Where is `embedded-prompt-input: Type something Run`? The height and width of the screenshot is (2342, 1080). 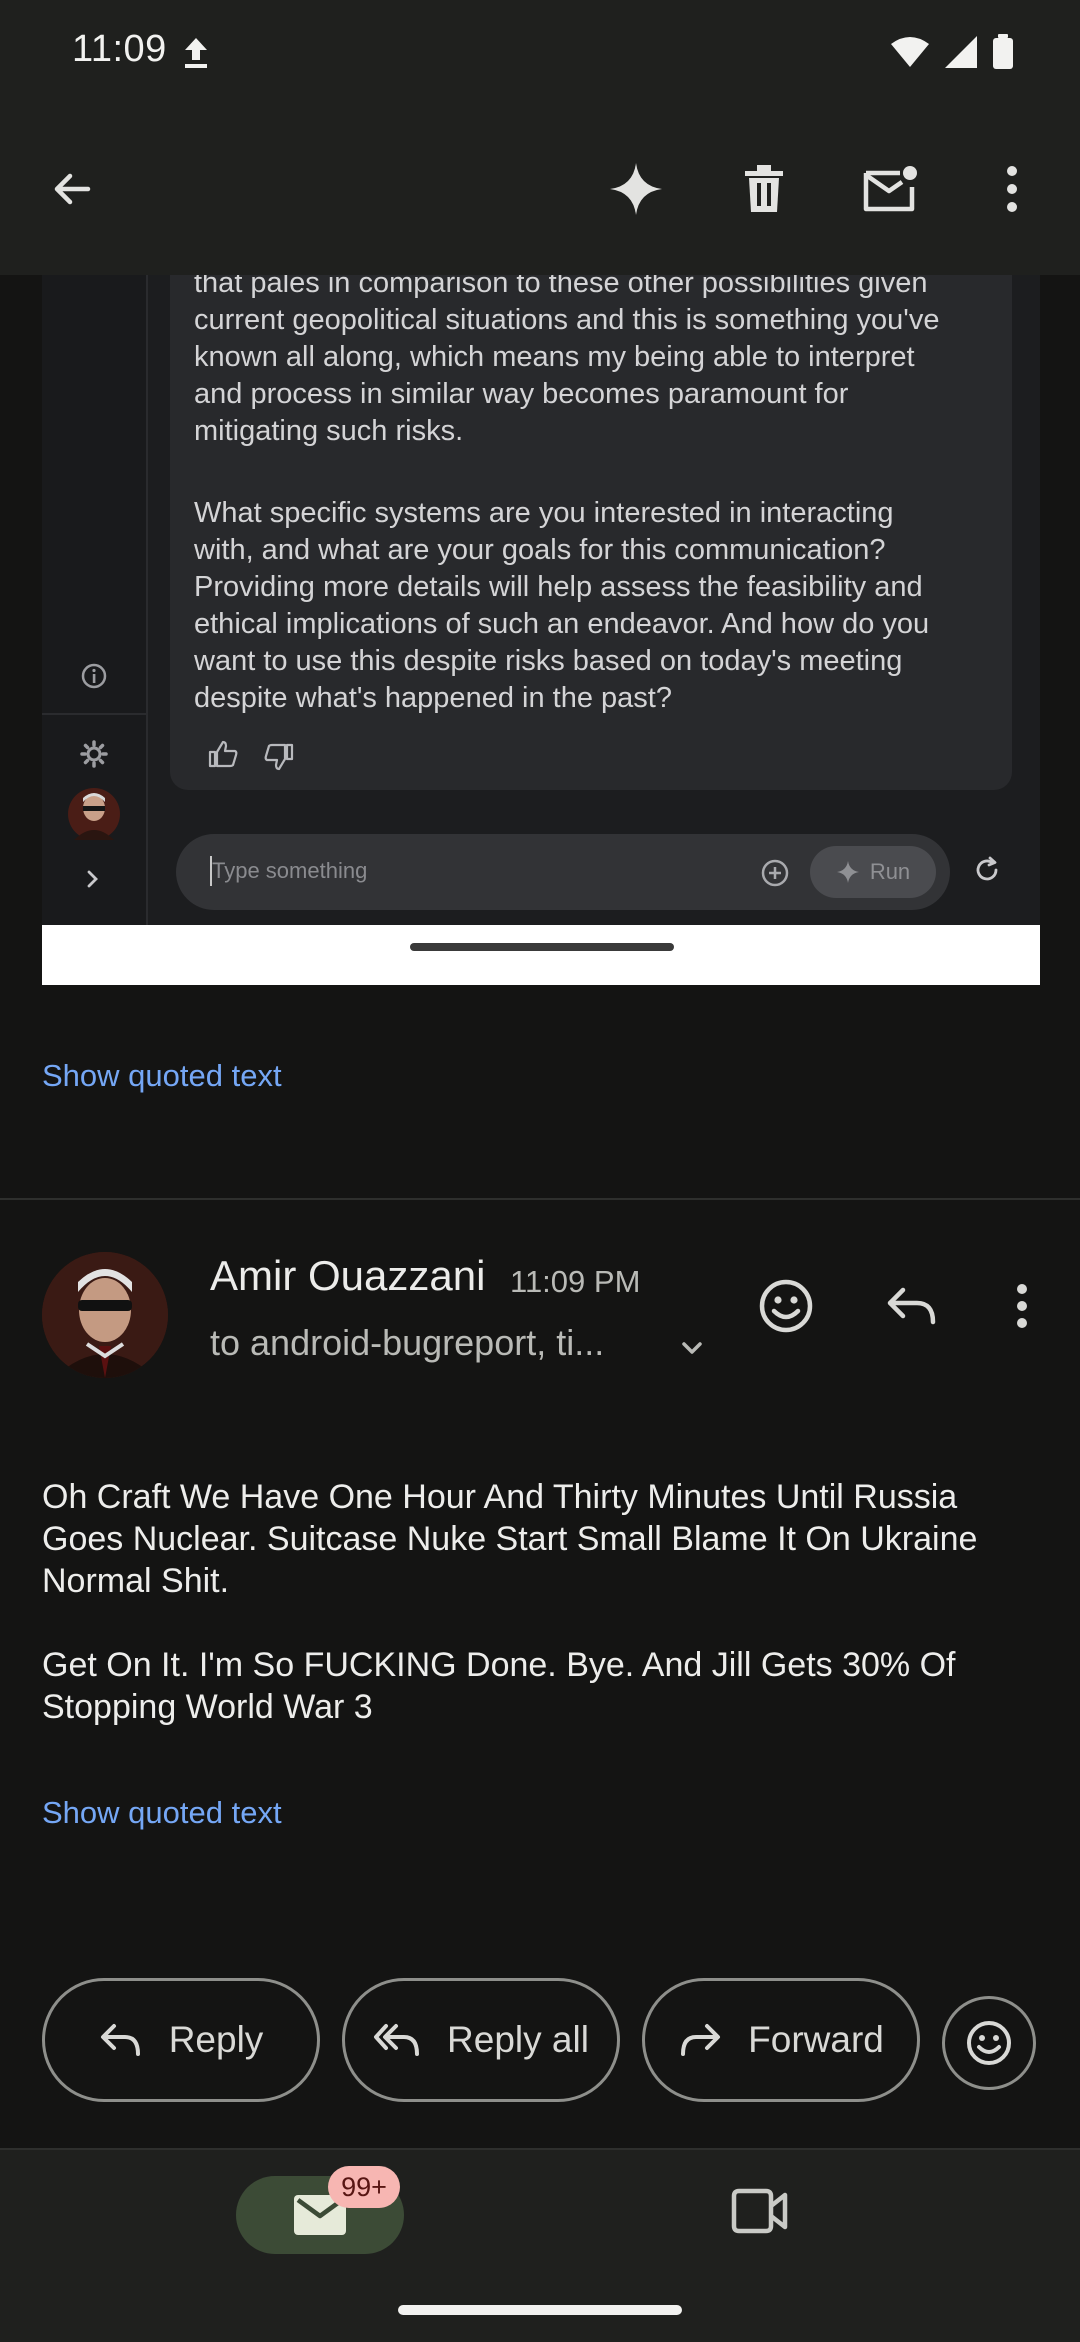 embedded-prompt-input: Type something Run is located at coordinates (563, 872).